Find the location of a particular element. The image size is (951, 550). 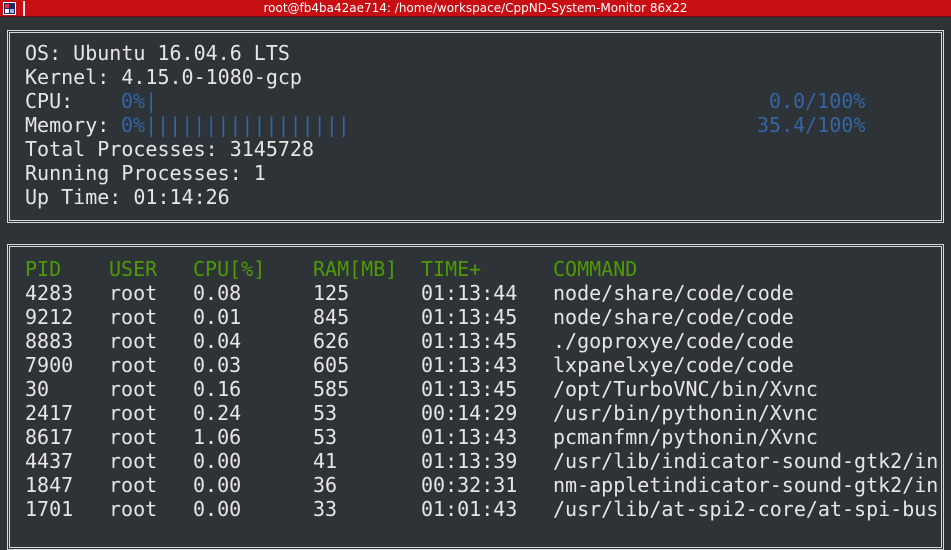

process-command: lxpanelxye/code/code is located at coordinates (673, 365).